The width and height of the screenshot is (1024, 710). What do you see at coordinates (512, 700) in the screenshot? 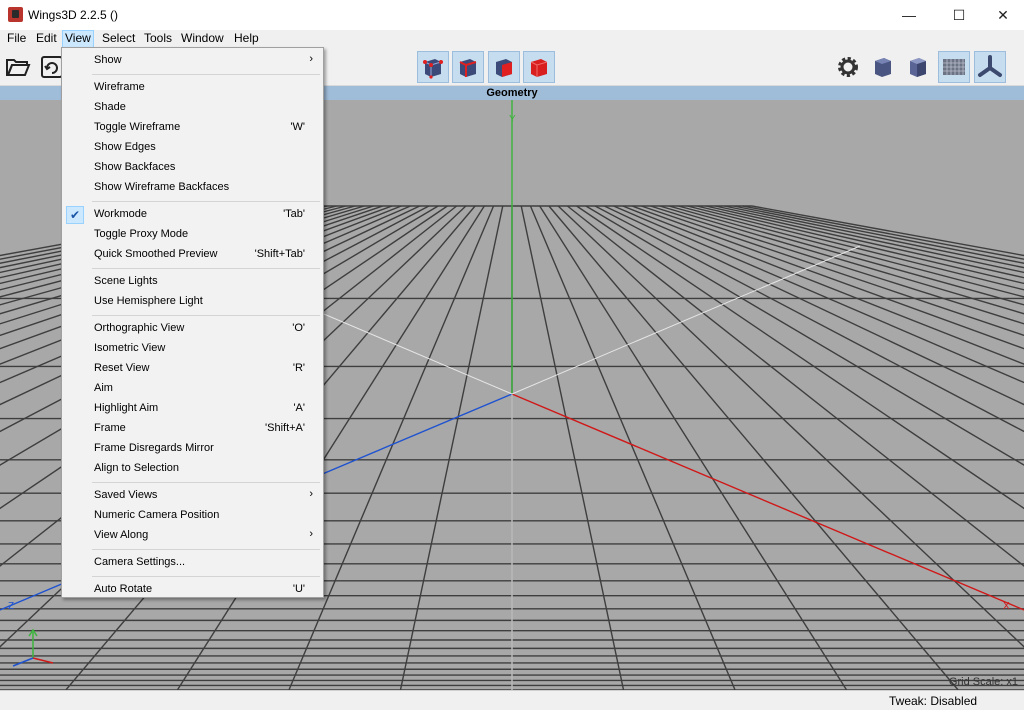
I see `status-bar: Tweak: Disabled` at bounding box center [512, 700].